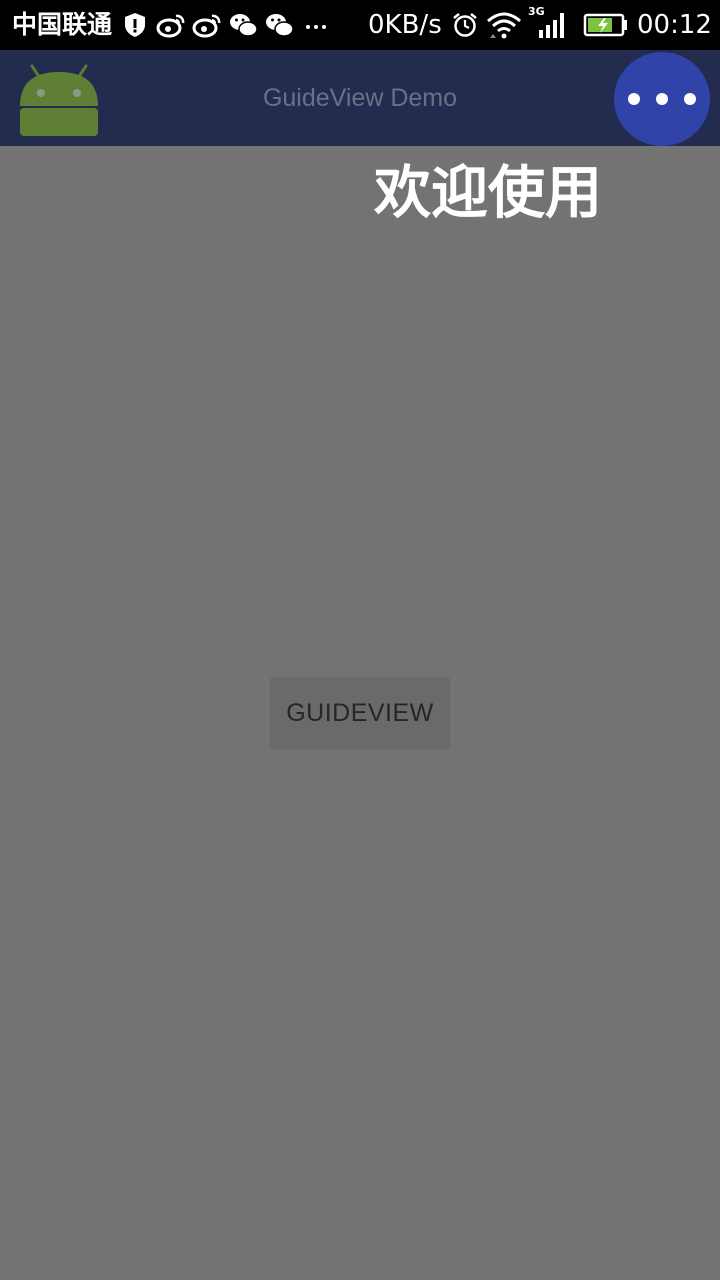 Image resolution: width=720 pixels, height=1280 pixels. I want to click on more-dots-icon, so click(662, 99).